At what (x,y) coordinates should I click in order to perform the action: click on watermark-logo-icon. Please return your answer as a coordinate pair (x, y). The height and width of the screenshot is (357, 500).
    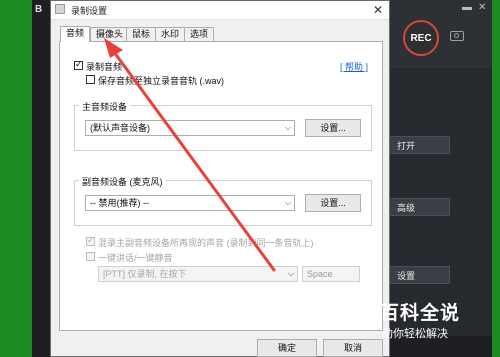
    Looking at the image, I should click on (362, 312).